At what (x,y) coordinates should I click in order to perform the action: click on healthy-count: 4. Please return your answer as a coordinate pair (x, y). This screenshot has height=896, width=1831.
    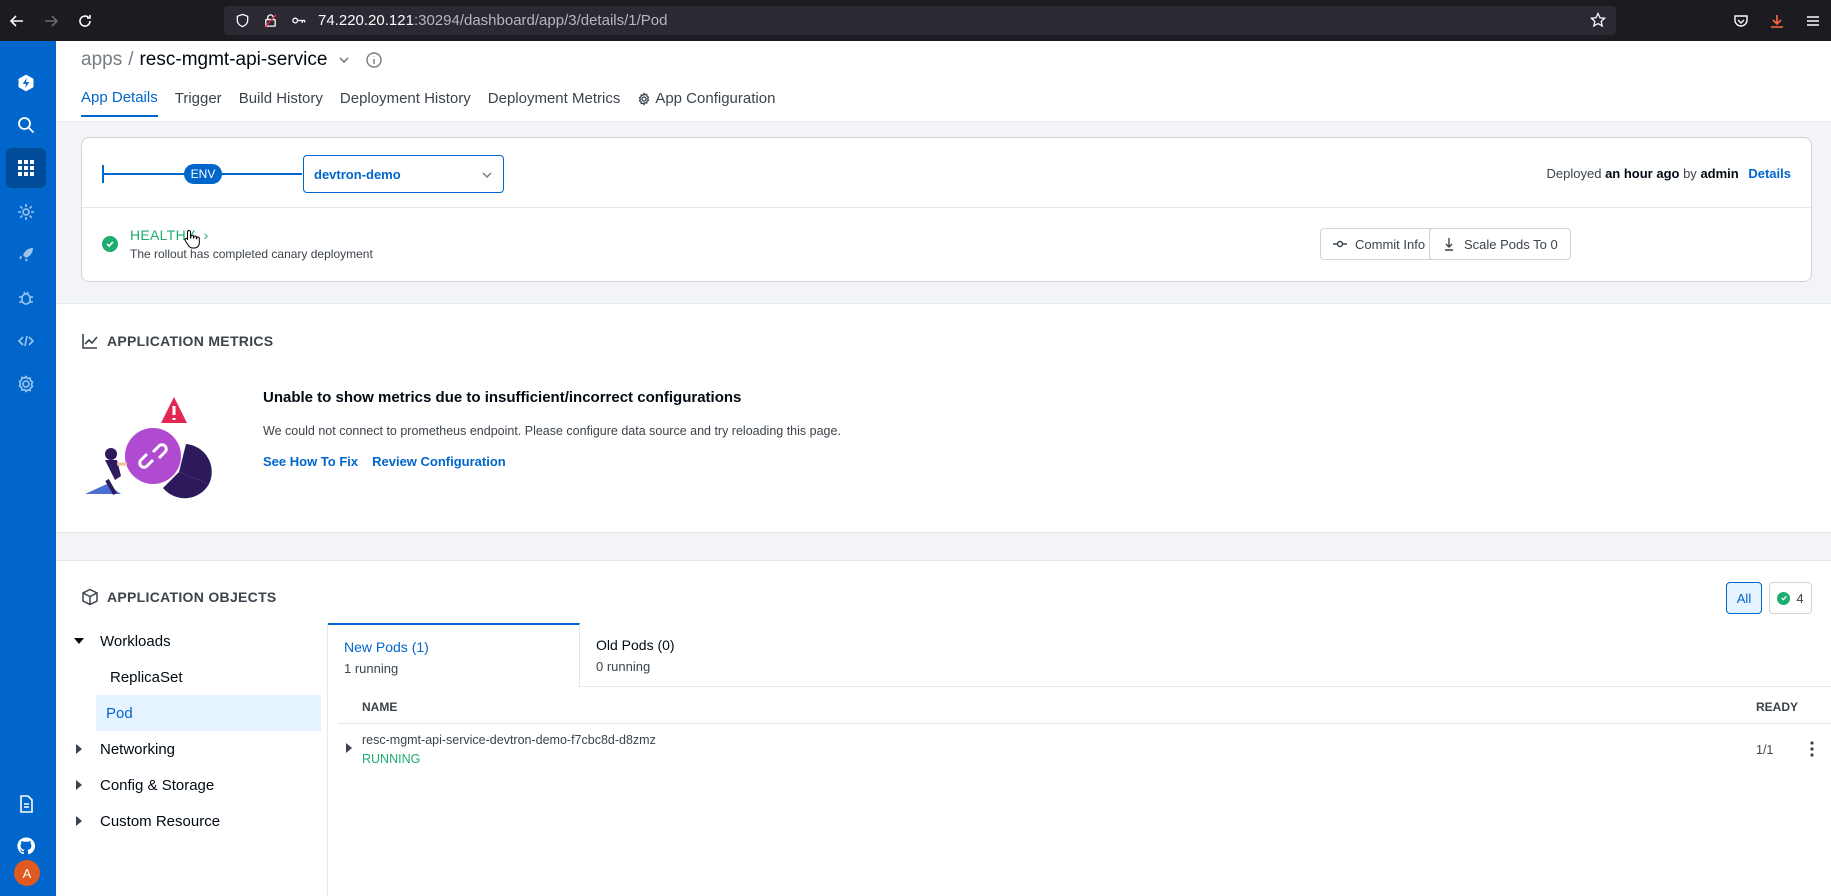
    Looking at the image, I should click on (1800, 598).